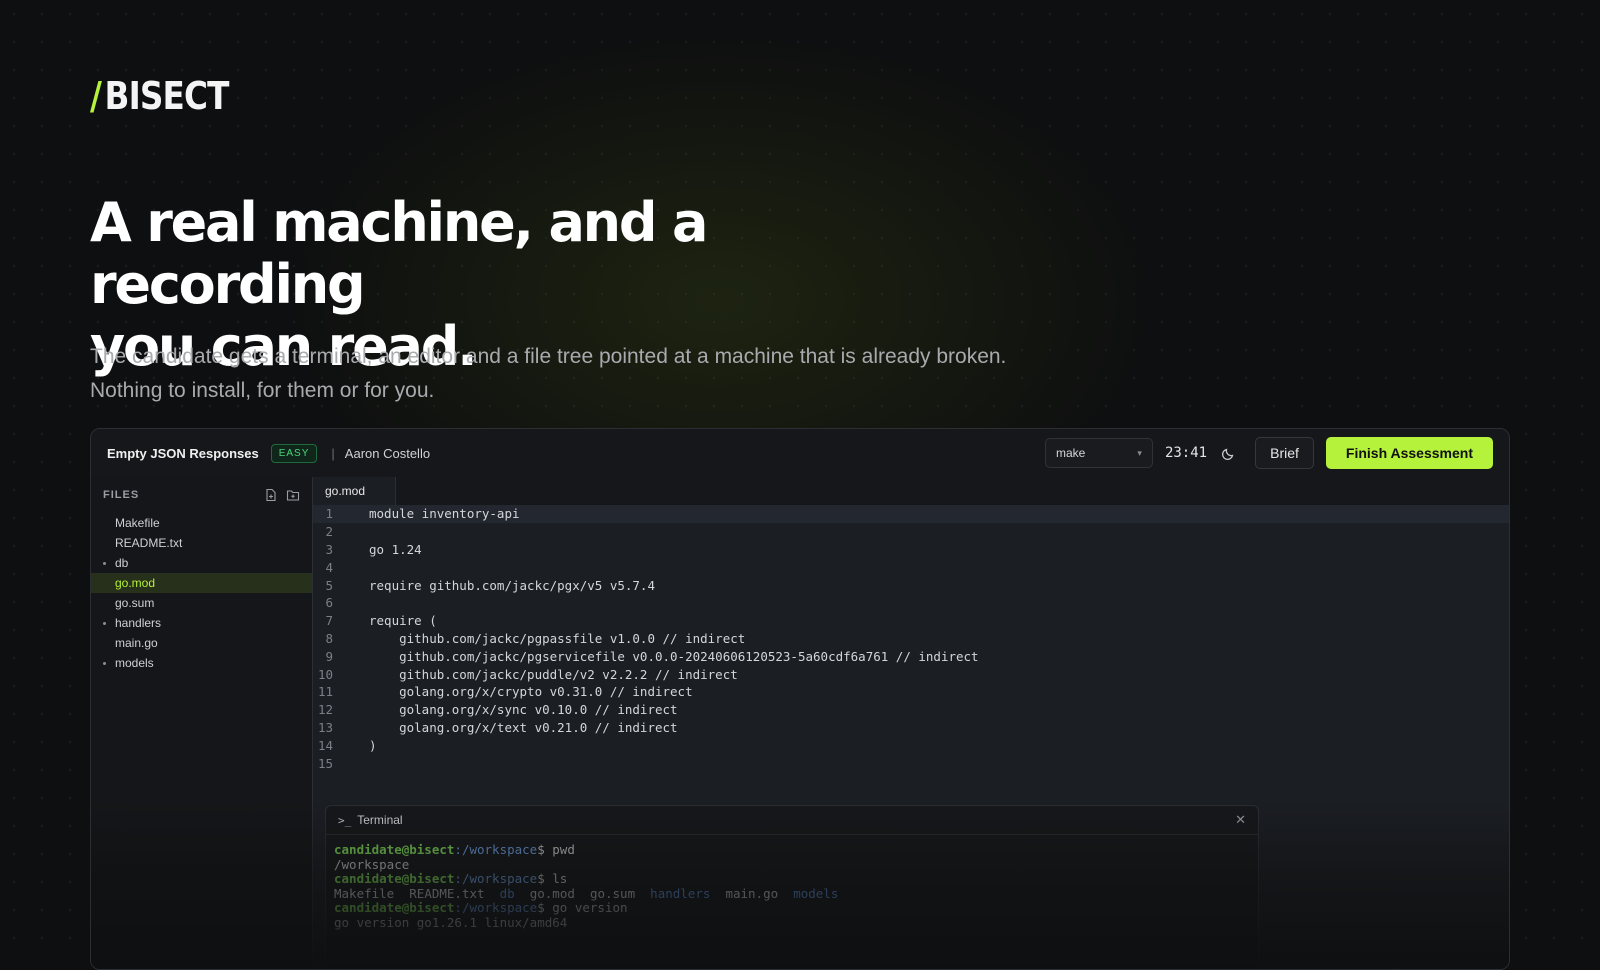 The height and width of the screenshot is (970, 1600). What do you see at coordinates (294, 453) in the screenshot?
I see `difficulty-badge: EASY` at bounding box center [294, 453].